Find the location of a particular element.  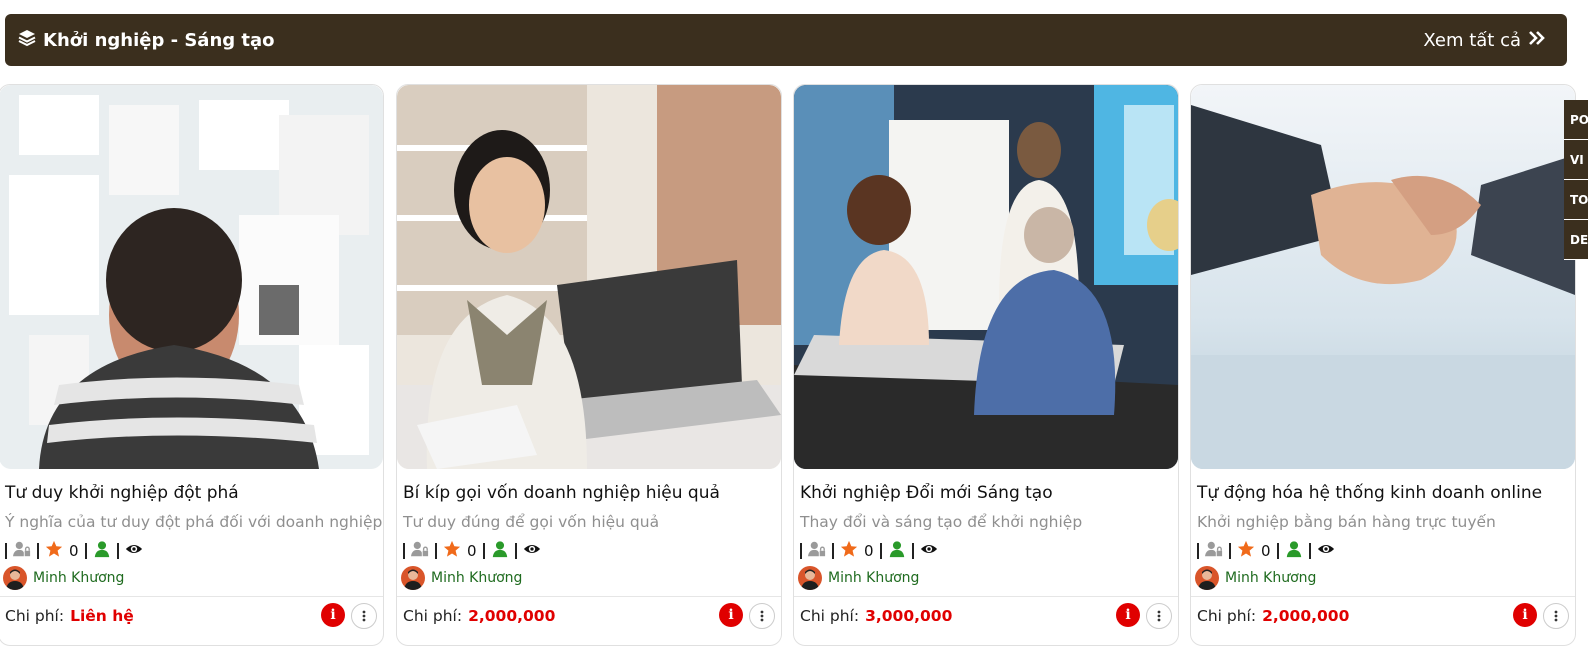

course-subtitle: Tư duy đúng để gọi vốn hiệu quả is located at coordinates (531, 522).